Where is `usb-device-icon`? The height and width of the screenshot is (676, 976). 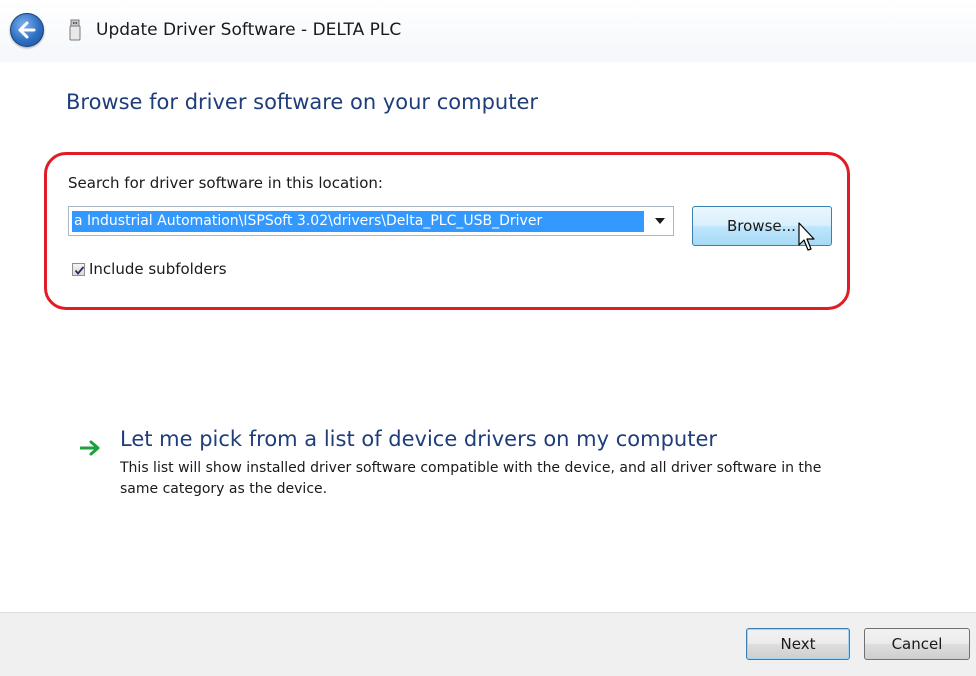
usb-device-icon is located at coordinates (75, 30).